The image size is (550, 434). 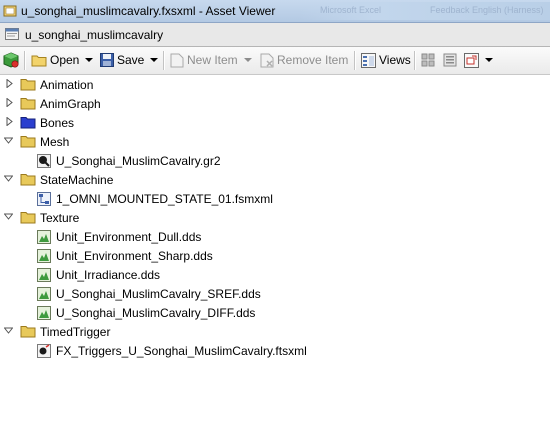 I want to click on tree-folder-texture: Texture, so click(x=49, y=217).